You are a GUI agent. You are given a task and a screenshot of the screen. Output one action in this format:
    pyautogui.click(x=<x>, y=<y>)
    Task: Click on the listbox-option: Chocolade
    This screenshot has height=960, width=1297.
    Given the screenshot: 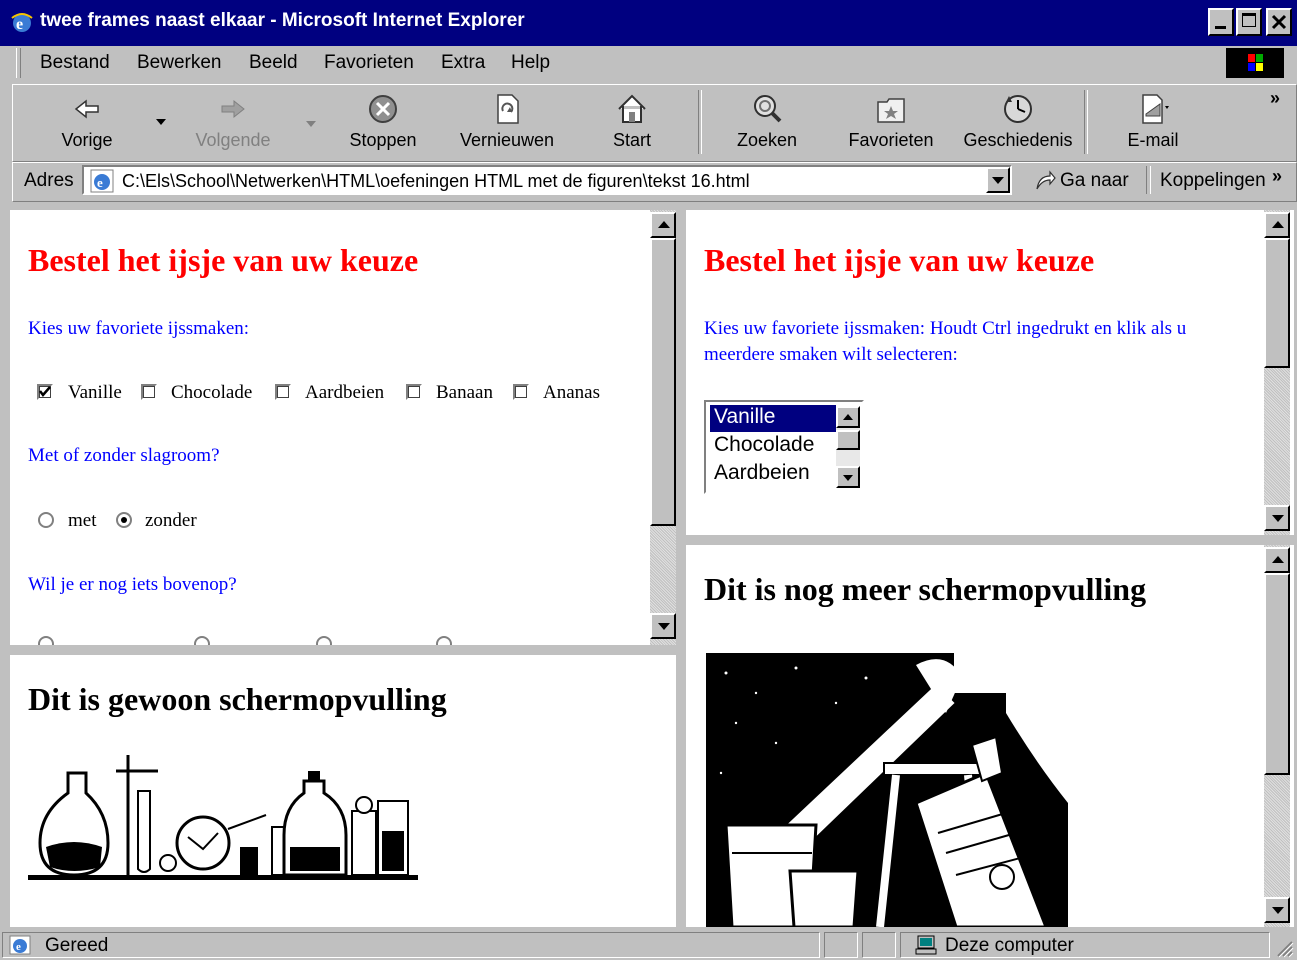 What is the action you would take?
    pyautogui.click(x=773, y=446)
    